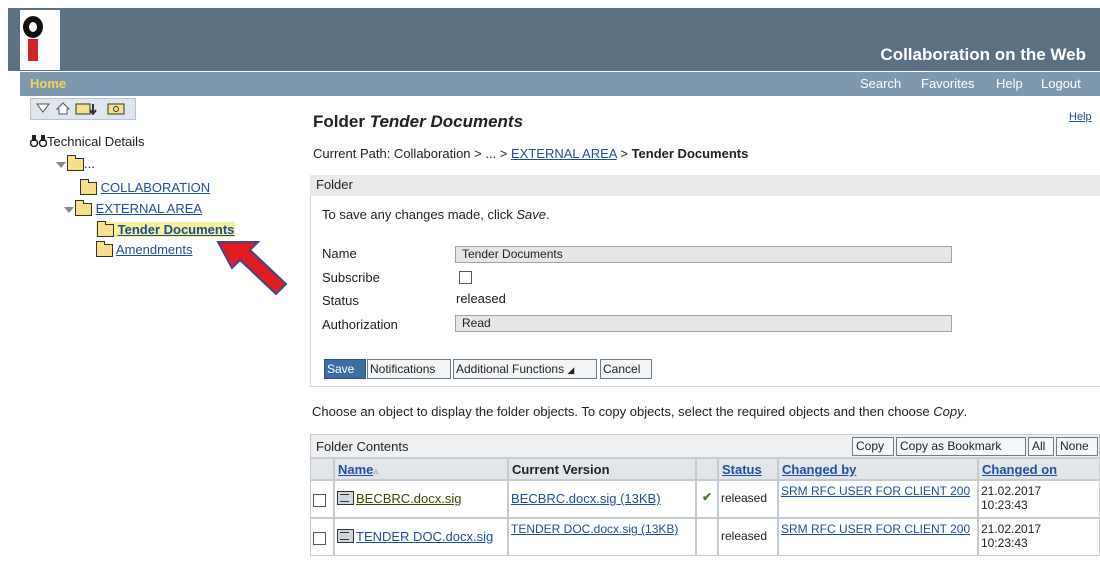  Describe the element at coordinates (409, 369) in the screenshot. I see `notifications-button: Notifications` at that location.